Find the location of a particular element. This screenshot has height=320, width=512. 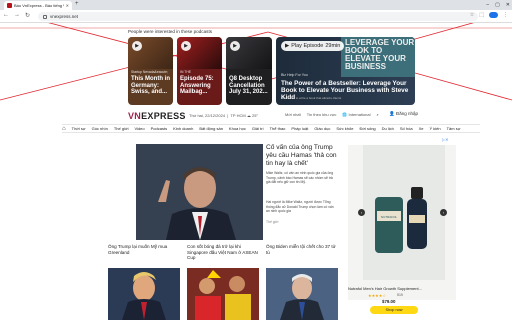

podcasts-heading: People were interested in these podcasts is located at coordinates (170, 31).